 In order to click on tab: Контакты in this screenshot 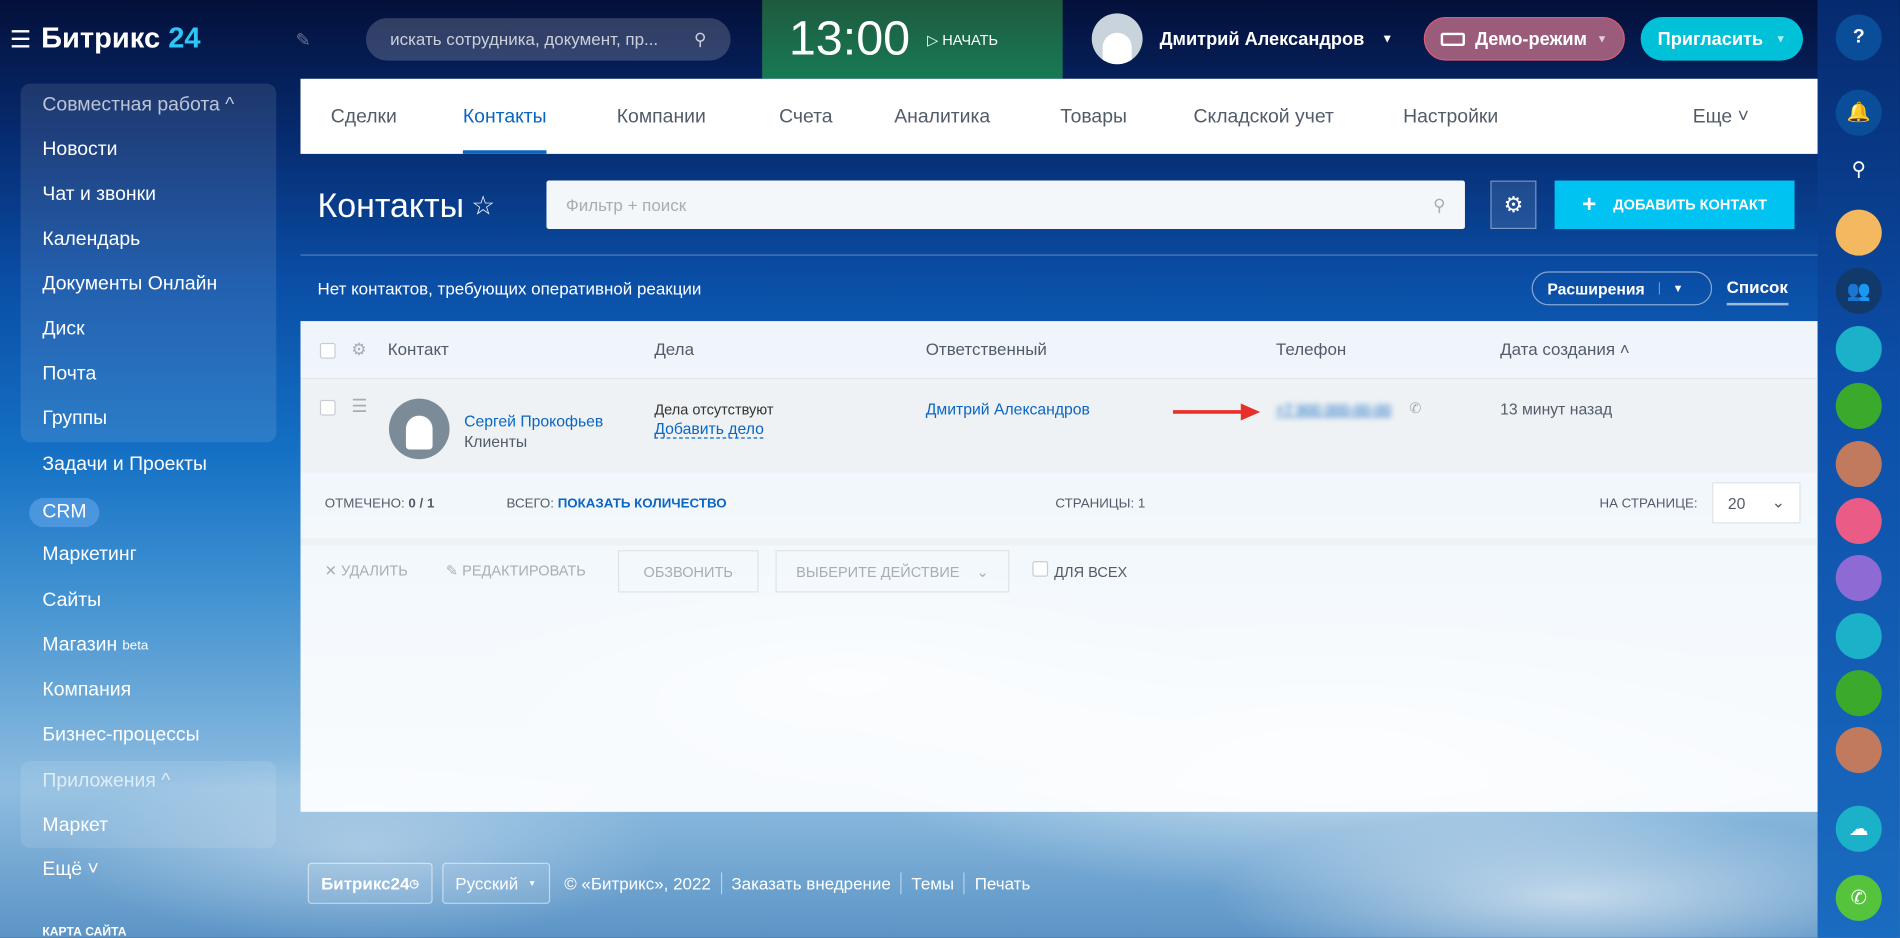, I will do `click(504, 130)`.